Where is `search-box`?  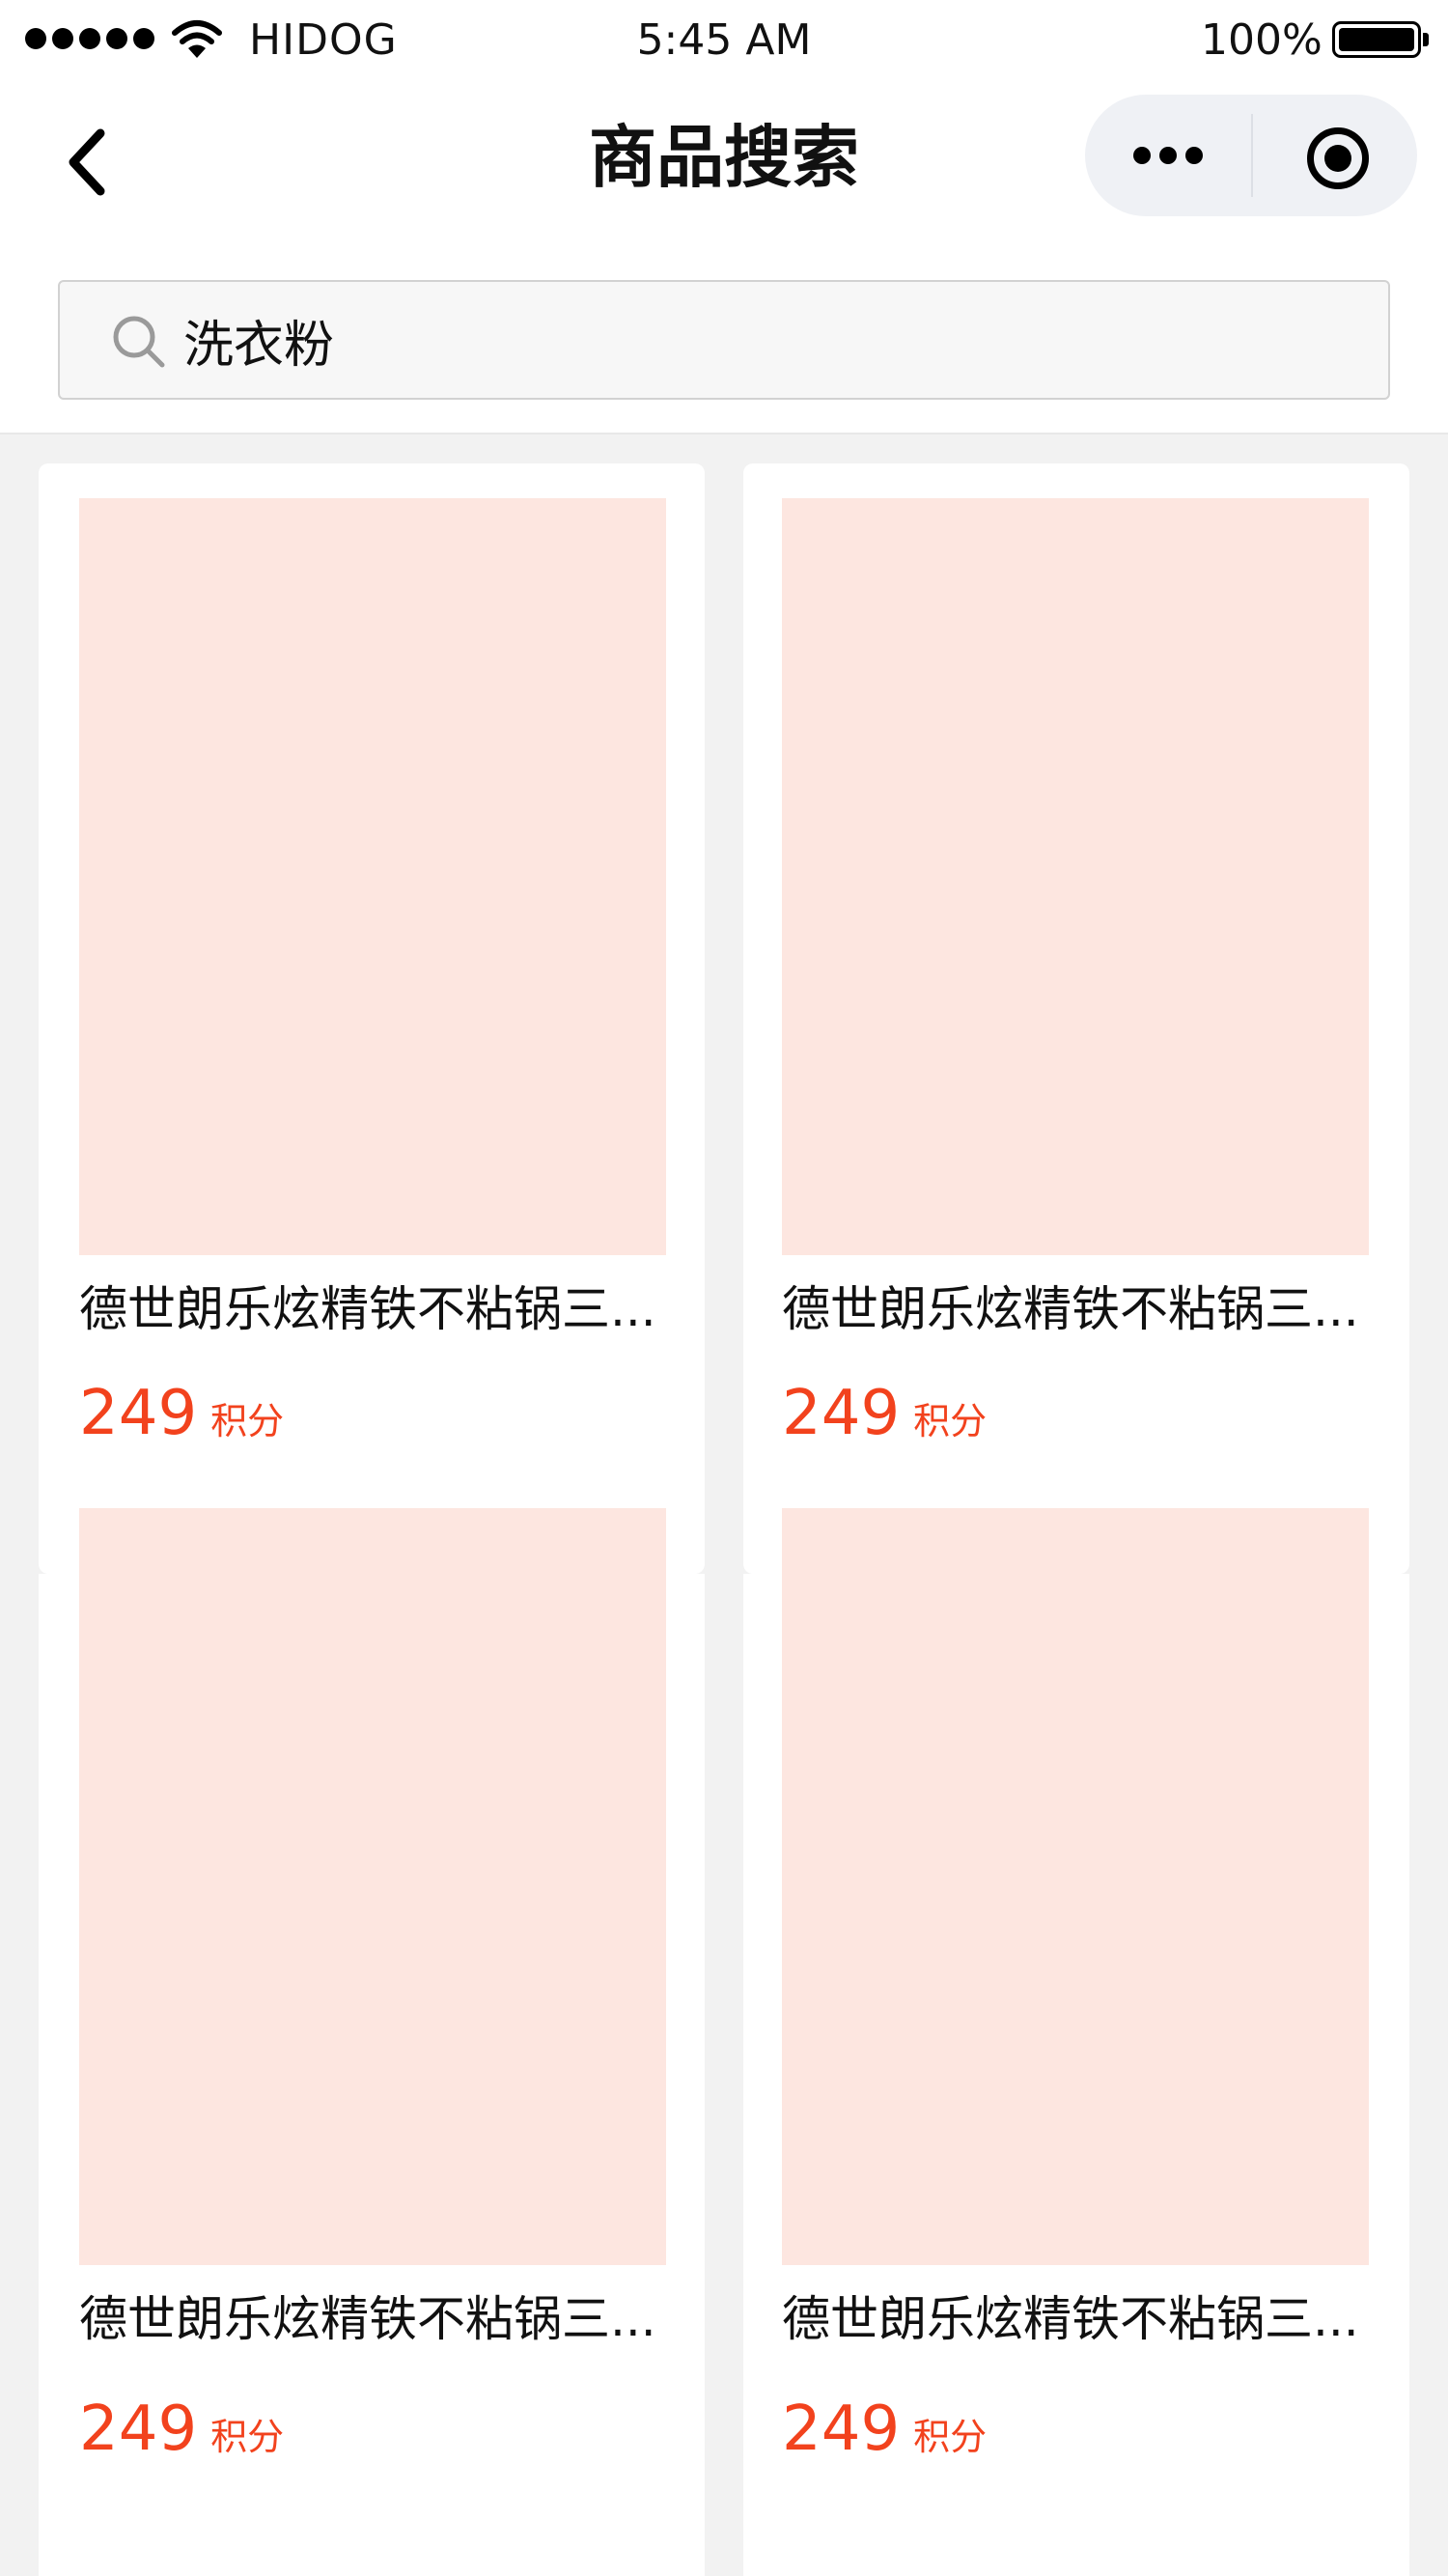 search-box is located at coordinates (724, 340).